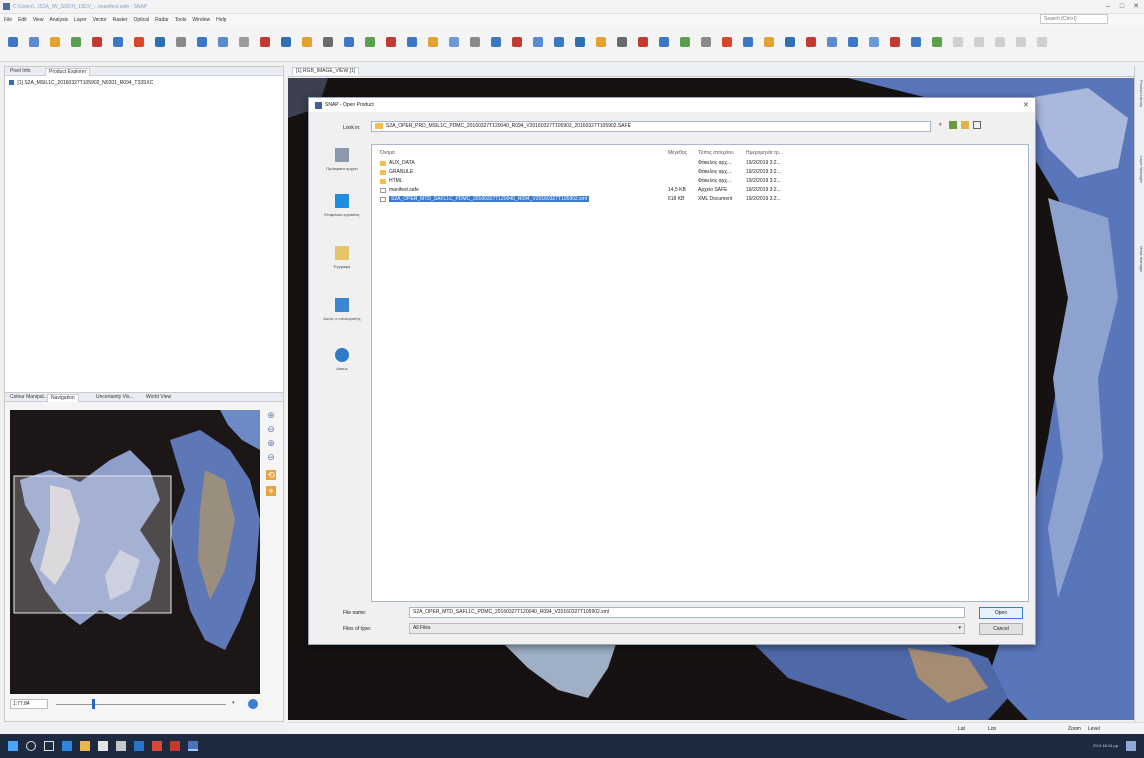 This screenshot has height=758, width=1144. Describe the element at coordinates (716, 153) in the screenshot. I see `column-type: Τύπος στοιχείου` at that location.